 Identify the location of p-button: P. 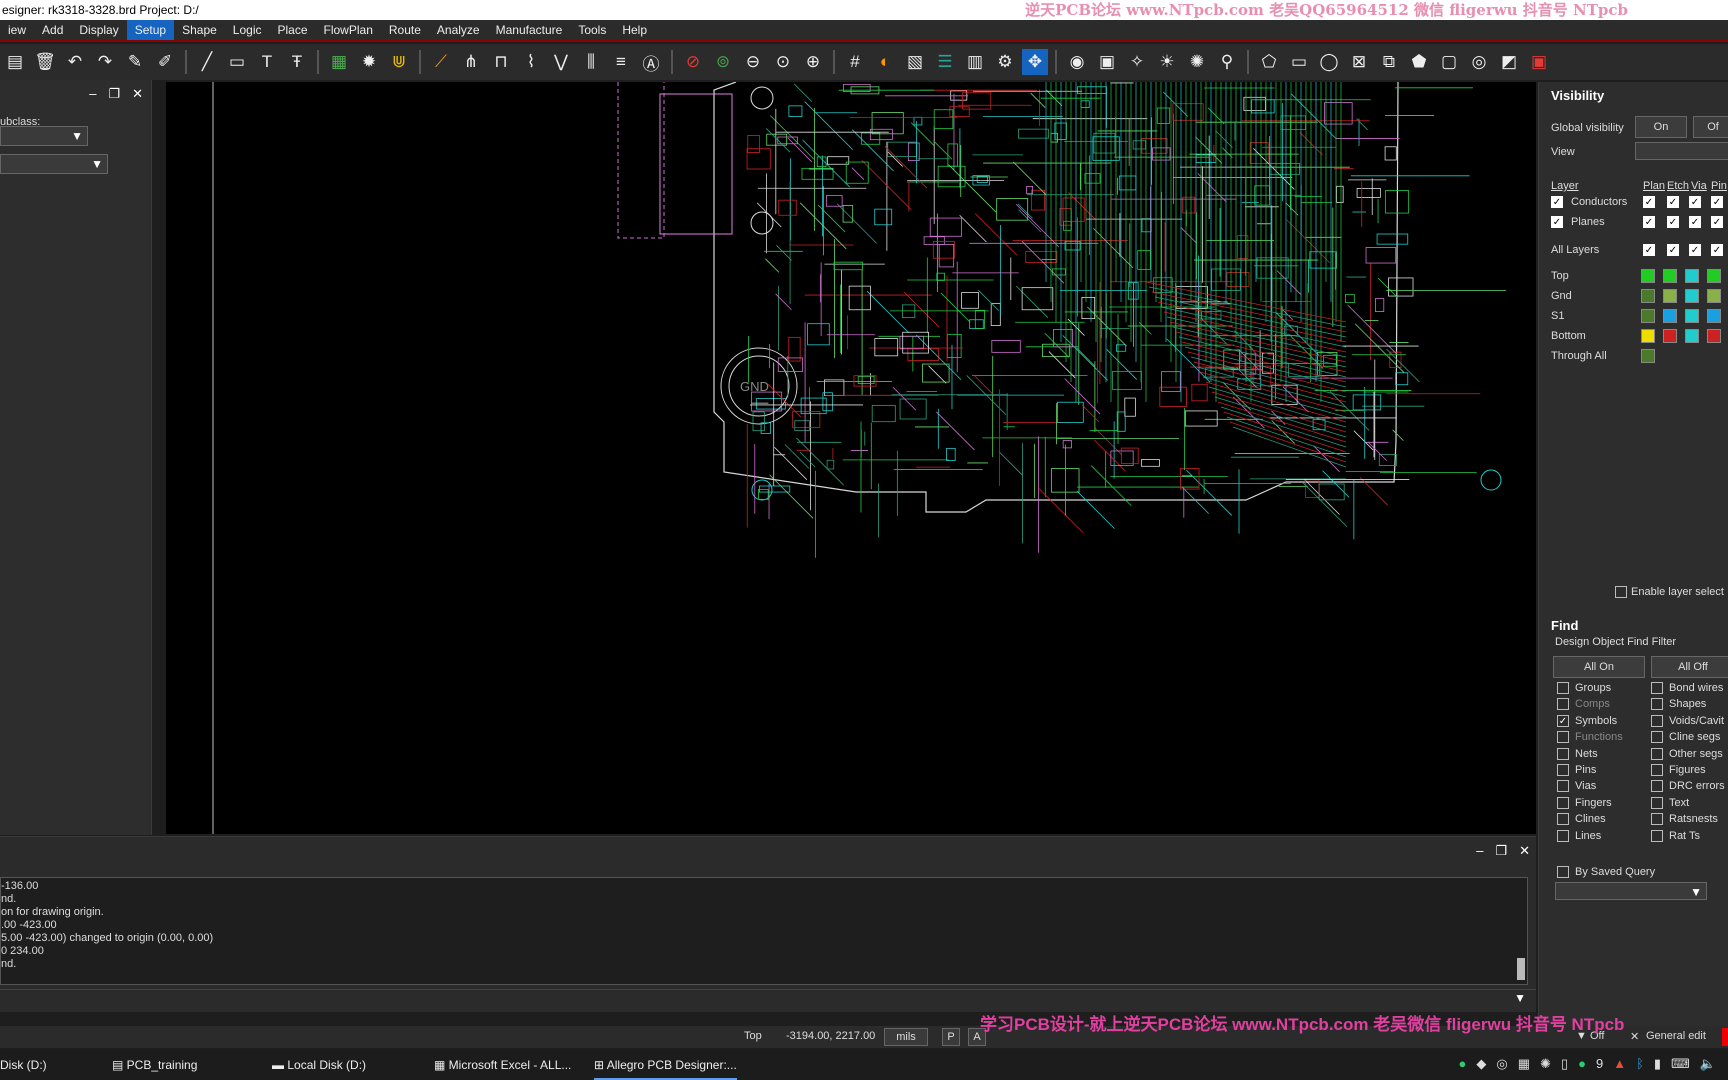
(951, 1037).